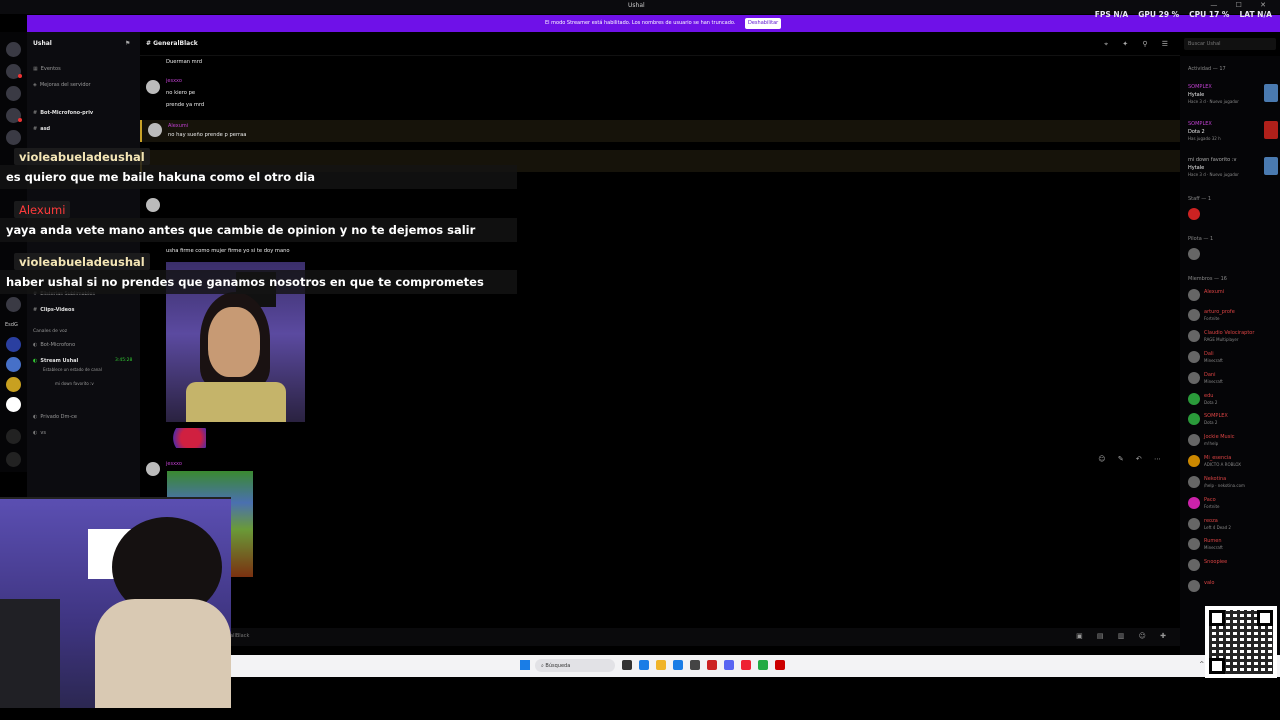  I want to click on obs-icon, so click(780, 665).